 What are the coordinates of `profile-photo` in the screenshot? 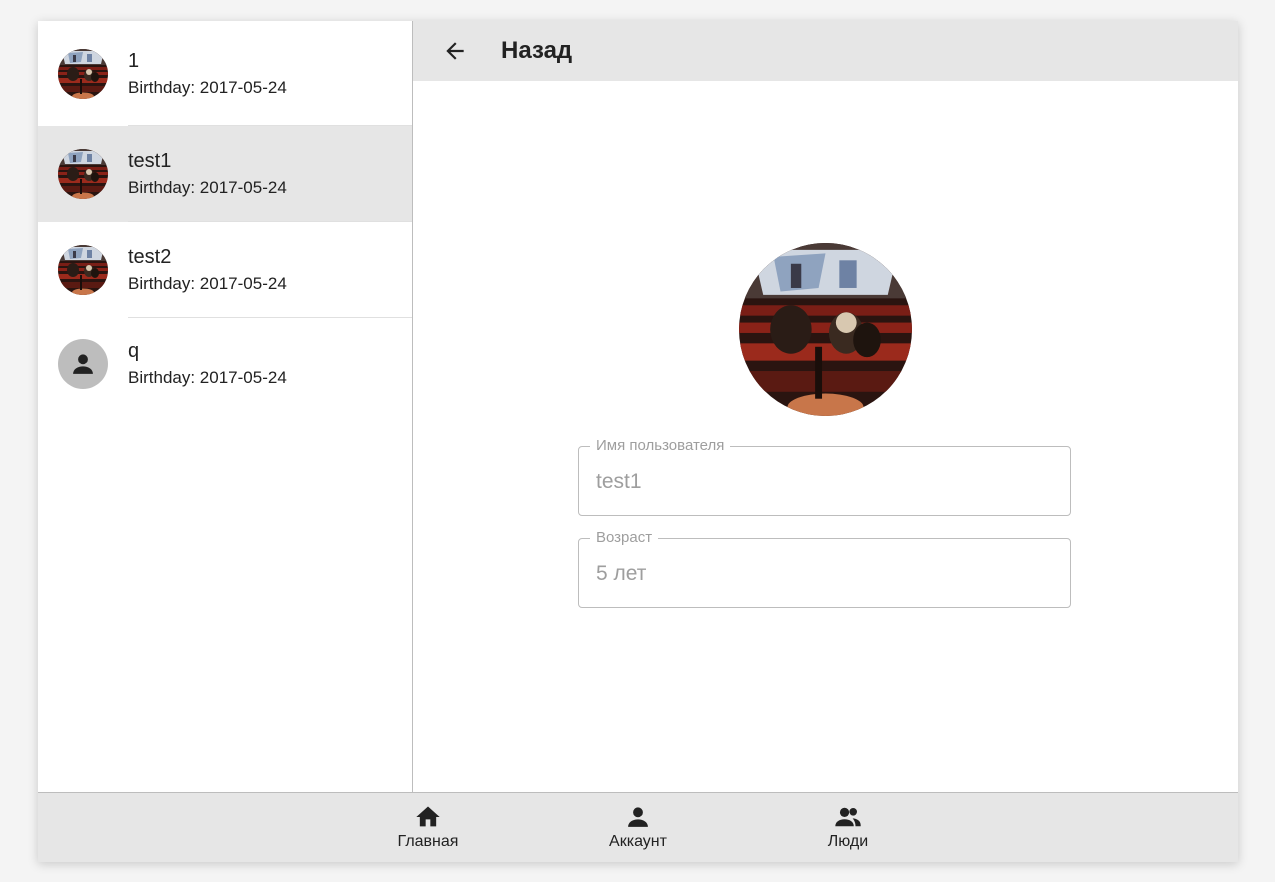 It's located at (825, 329).